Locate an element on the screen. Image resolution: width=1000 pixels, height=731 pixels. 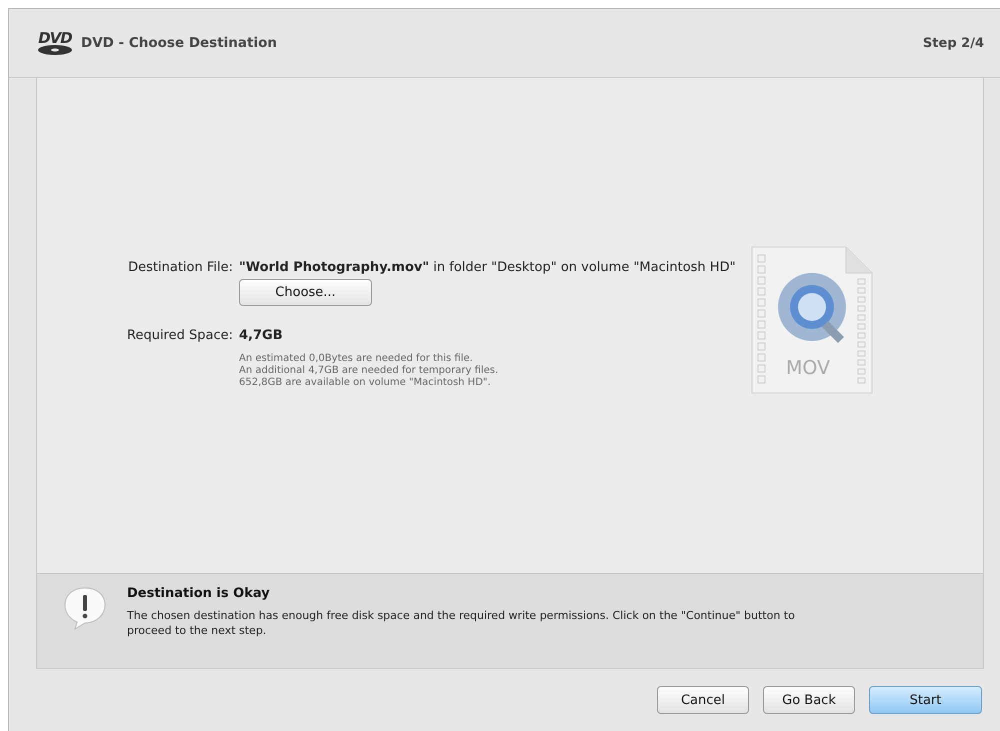
dialog-button: Go Back is located at coordinates (809, 700).